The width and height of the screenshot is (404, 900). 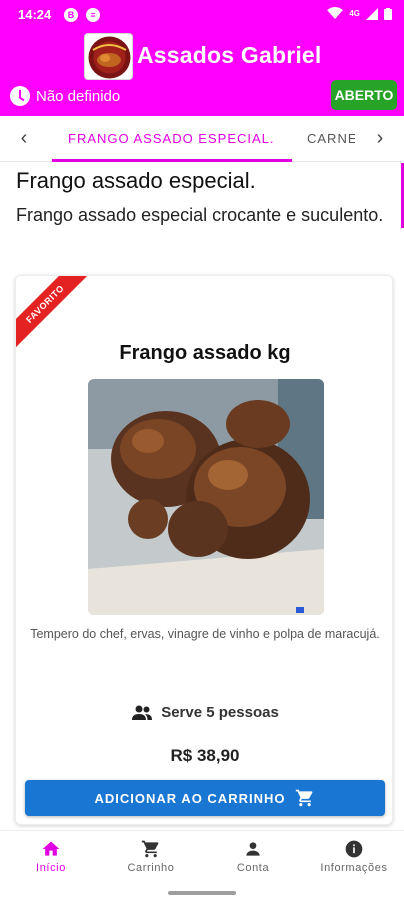 I want to click on product-name: Frango assado kg, so click(x=205, y=353).